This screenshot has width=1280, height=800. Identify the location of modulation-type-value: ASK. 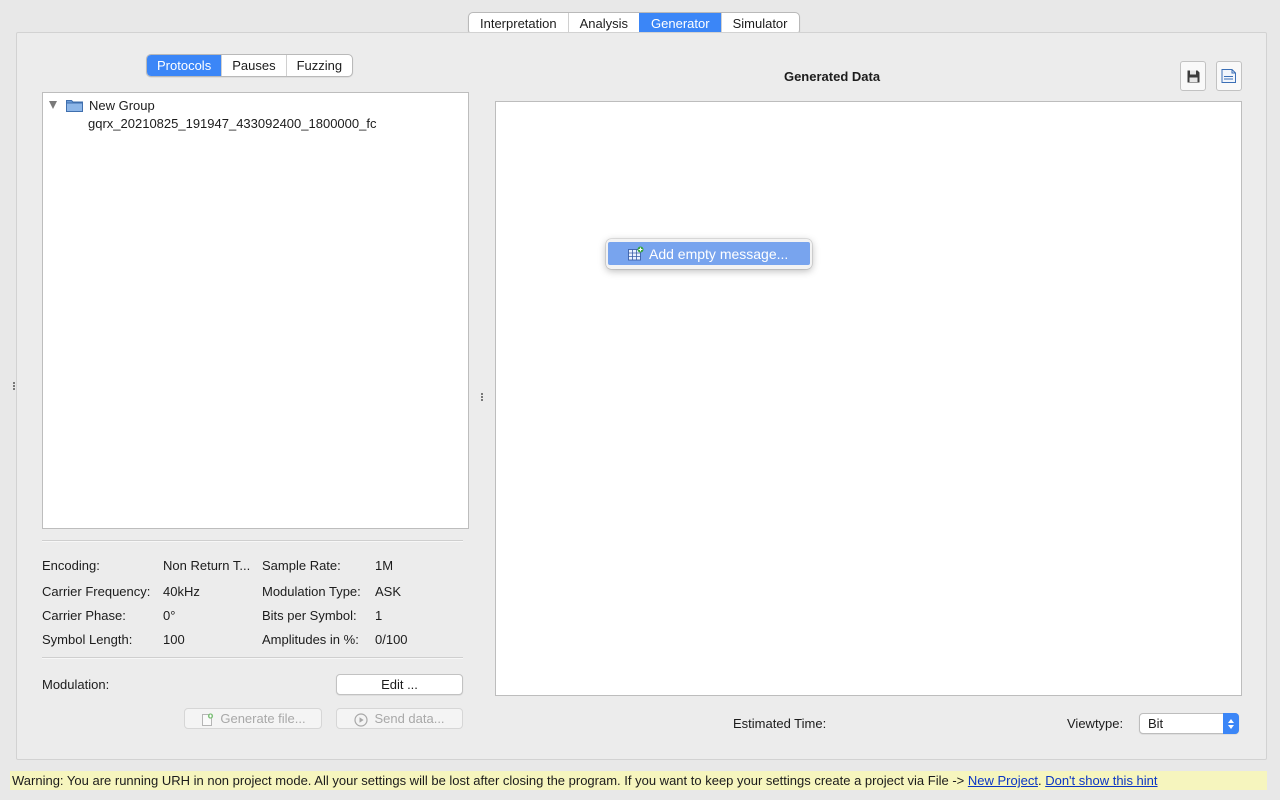
(388, 591).